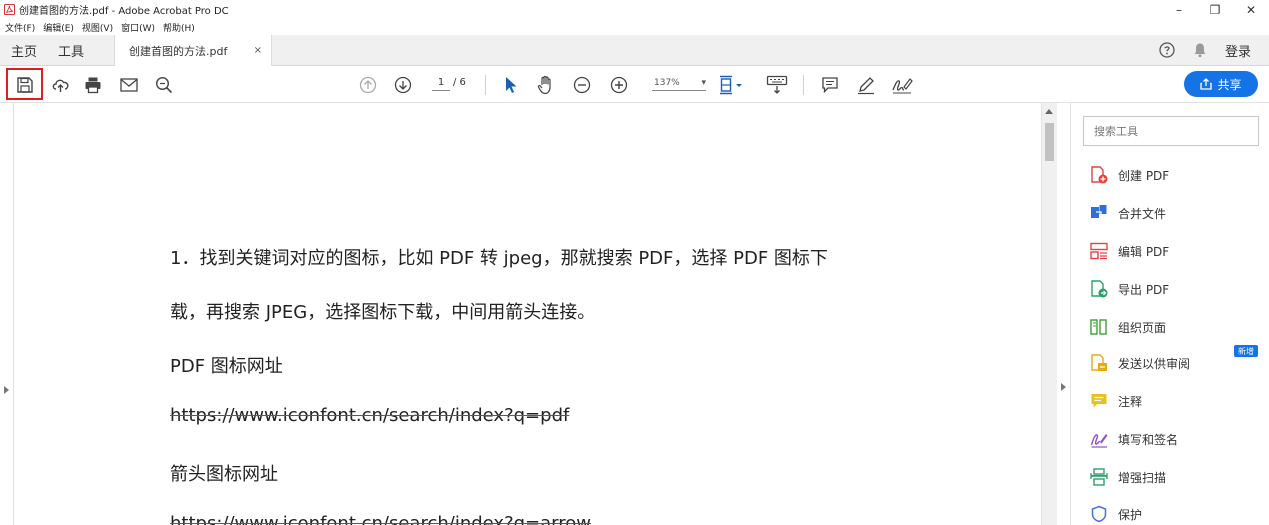 The width and height of the screenshot is (1269, 525). Describe the element at coordinates (1099, 362) in the screenshot. I see `send-for-review-icon` at that location.